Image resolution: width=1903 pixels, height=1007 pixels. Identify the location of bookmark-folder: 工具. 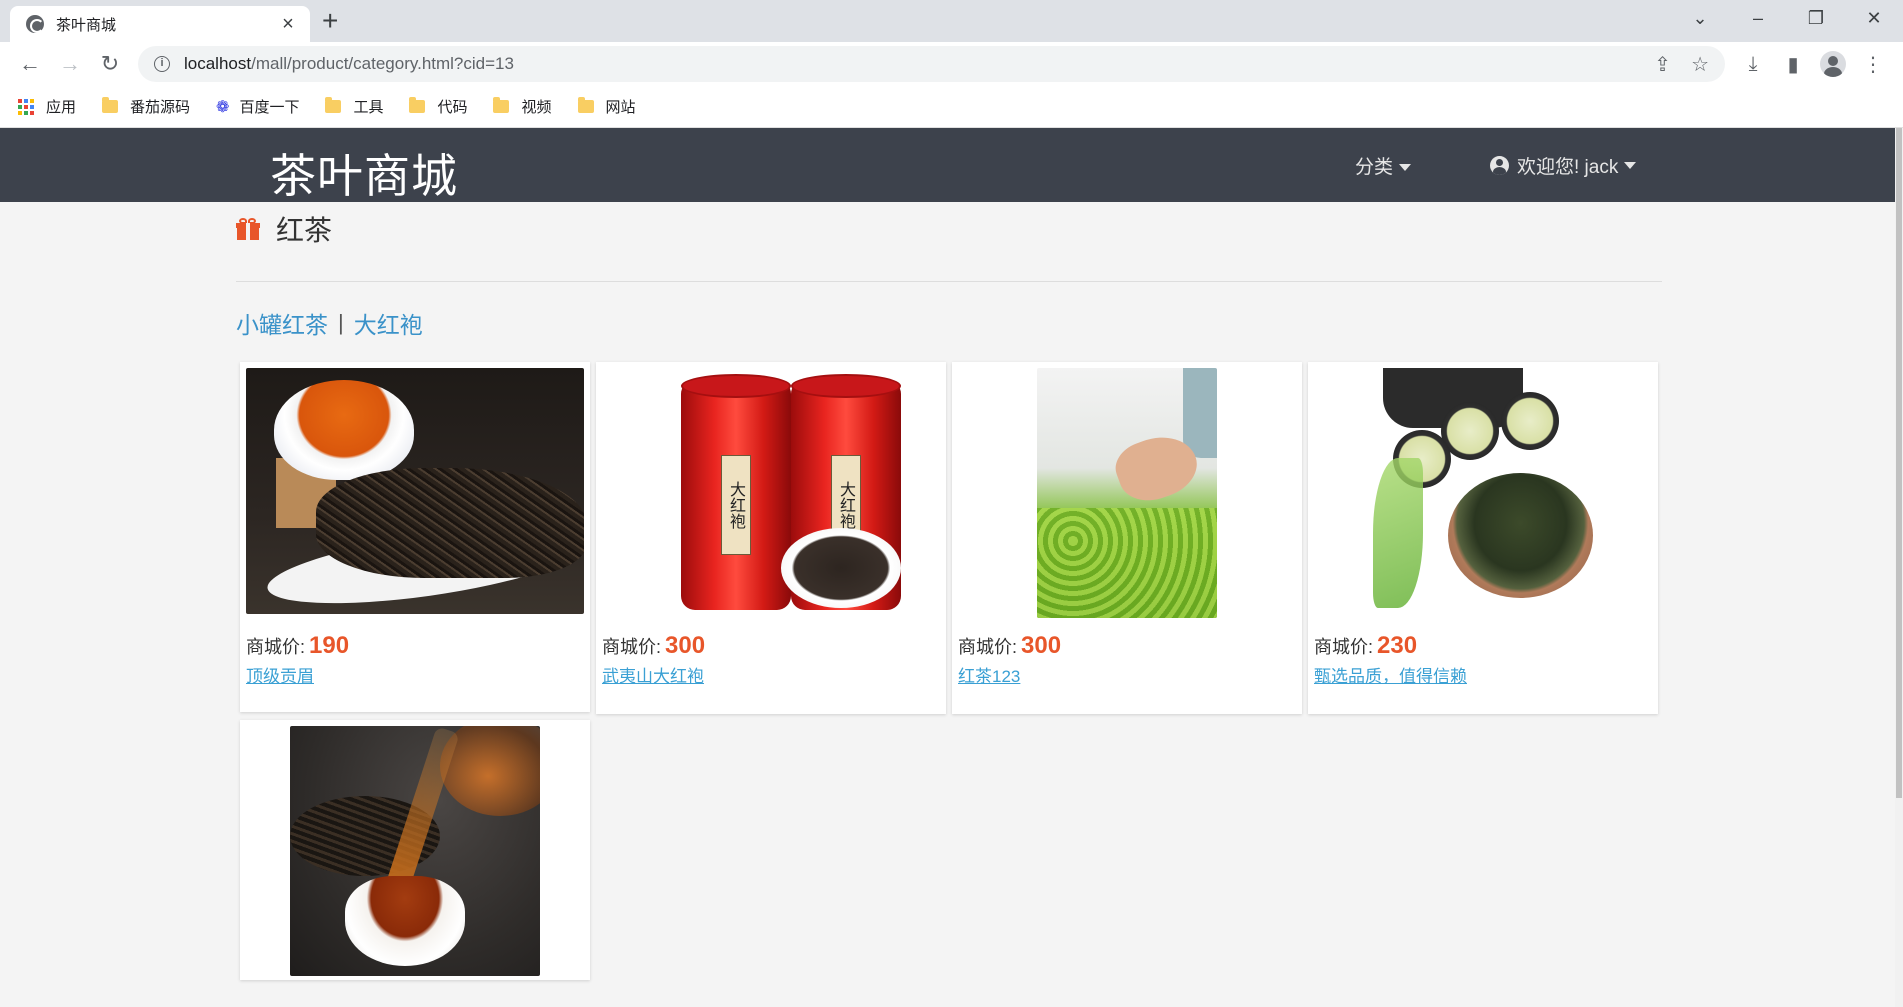
(354, 106).